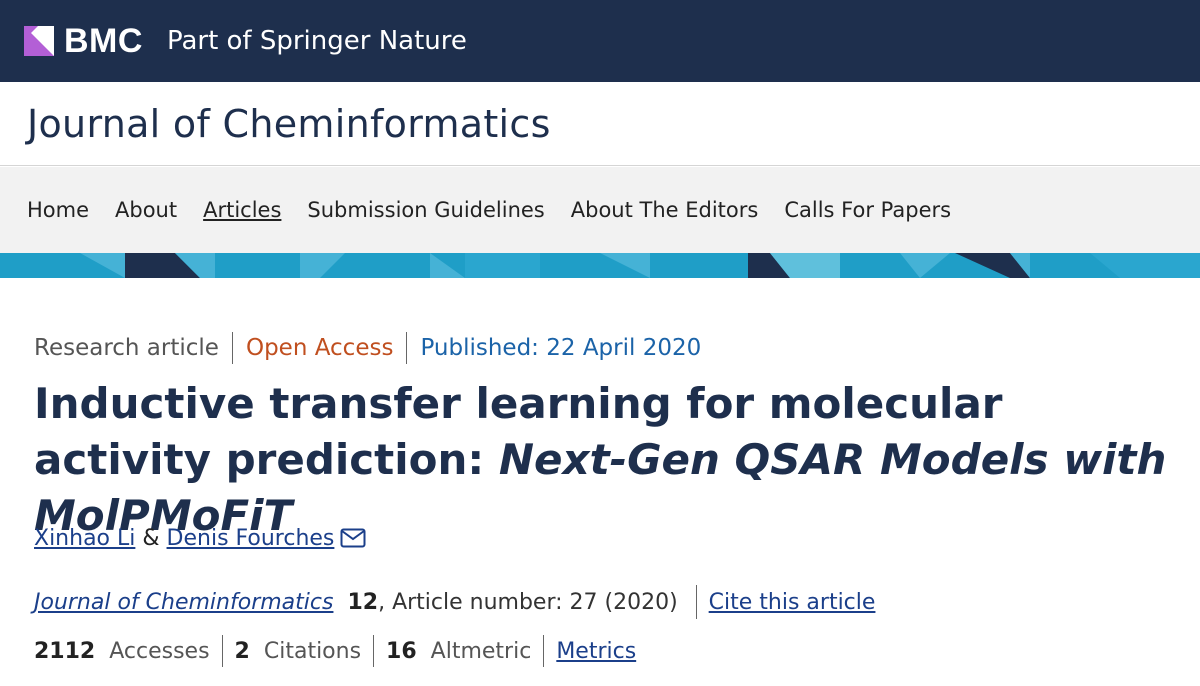 This screenshot has width=1200, height=686. I want to click on author-list: Xinhao Li & Denis Fourches, so click(200, 538).